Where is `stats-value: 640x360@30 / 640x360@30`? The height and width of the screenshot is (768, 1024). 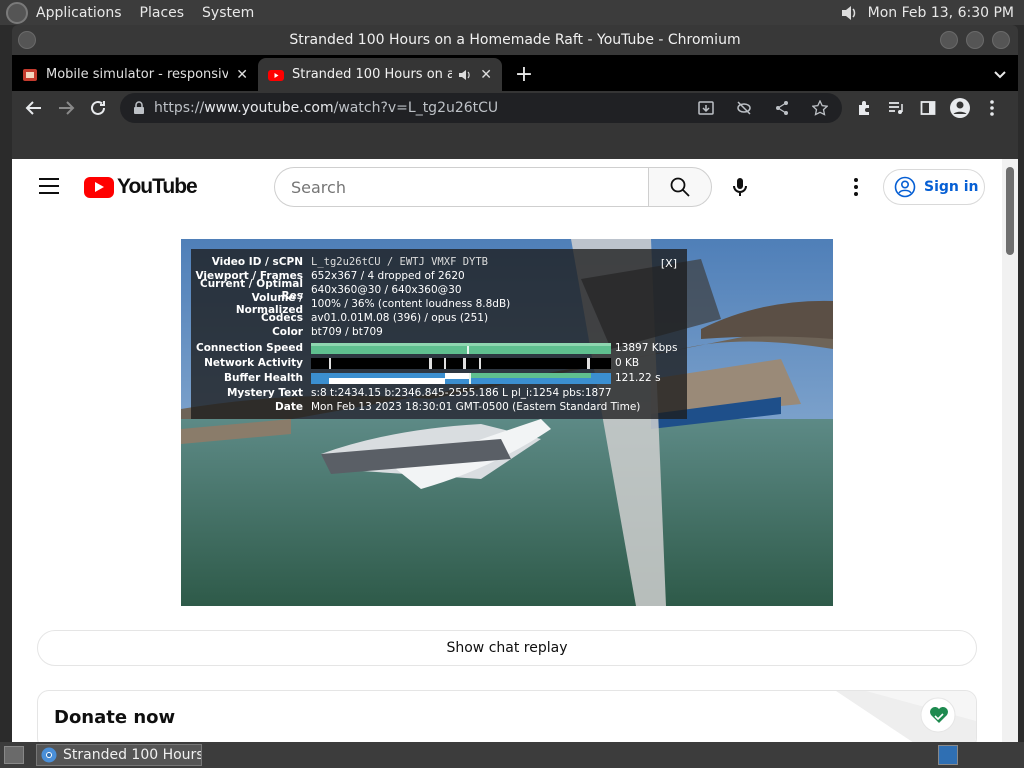
stats-value: 640x360@30 / 640x360@30 is located at coordinates (386, 290).